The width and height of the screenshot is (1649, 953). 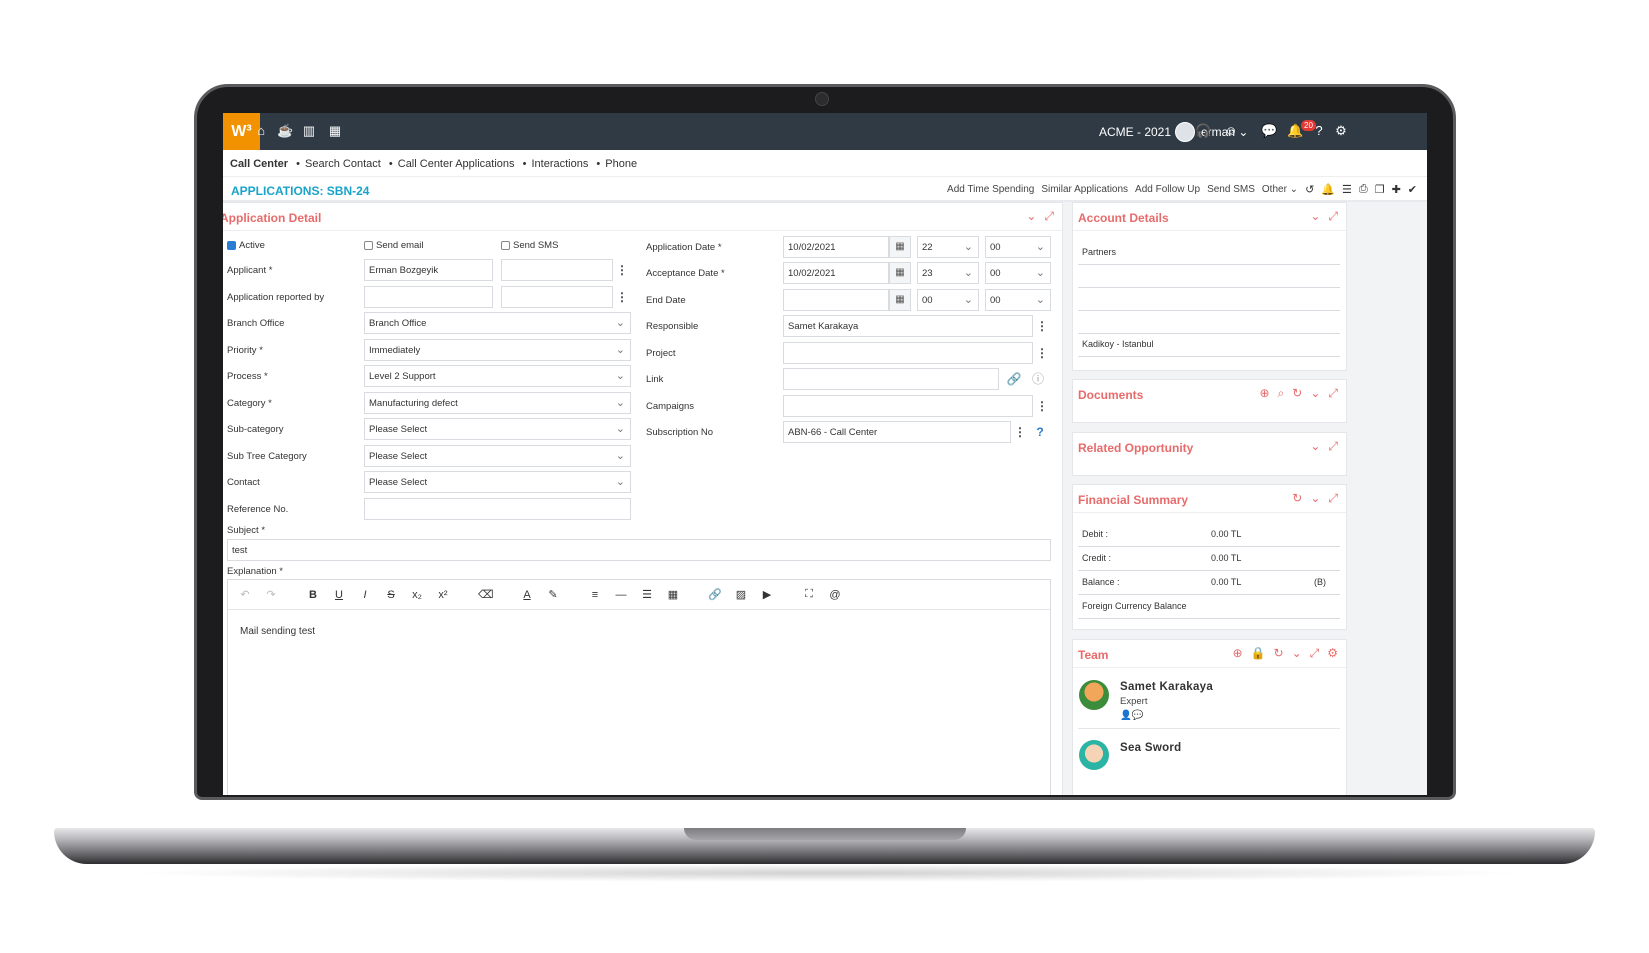 I want to click on breadcrumb-call-center: Call Center, so click(x=259, y=164).